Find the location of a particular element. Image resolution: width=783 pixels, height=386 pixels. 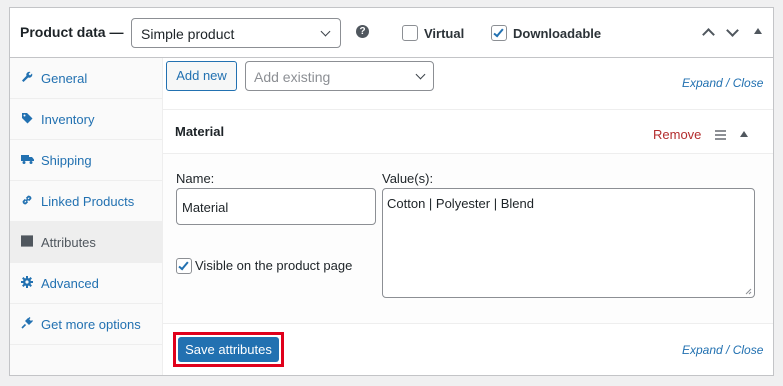

save-attributes-highlight: Save attributes is located at coordinates (228, 349).